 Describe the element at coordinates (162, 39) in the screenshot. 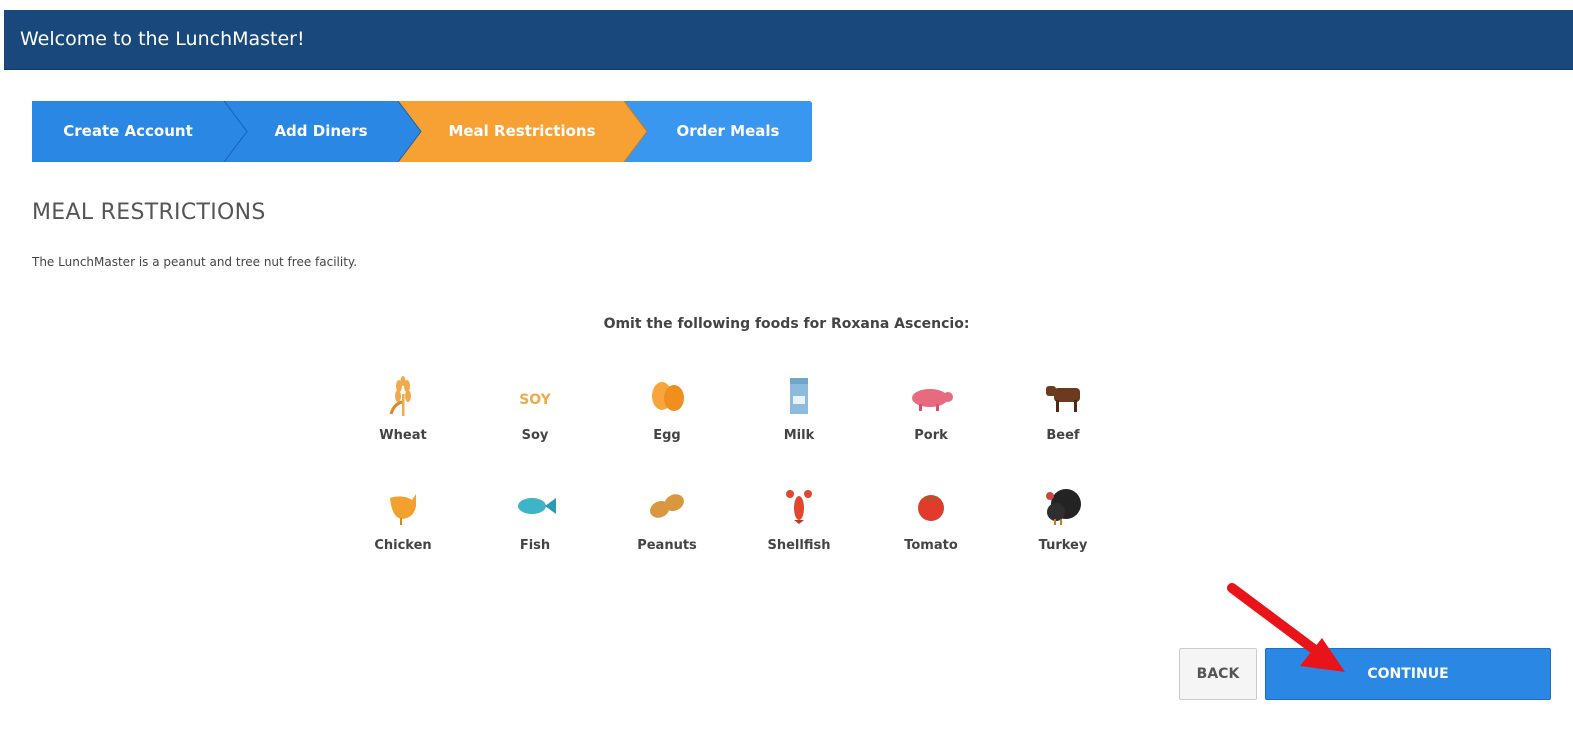

I see `page-title: Welcome to the LunchMaster!` at that location.